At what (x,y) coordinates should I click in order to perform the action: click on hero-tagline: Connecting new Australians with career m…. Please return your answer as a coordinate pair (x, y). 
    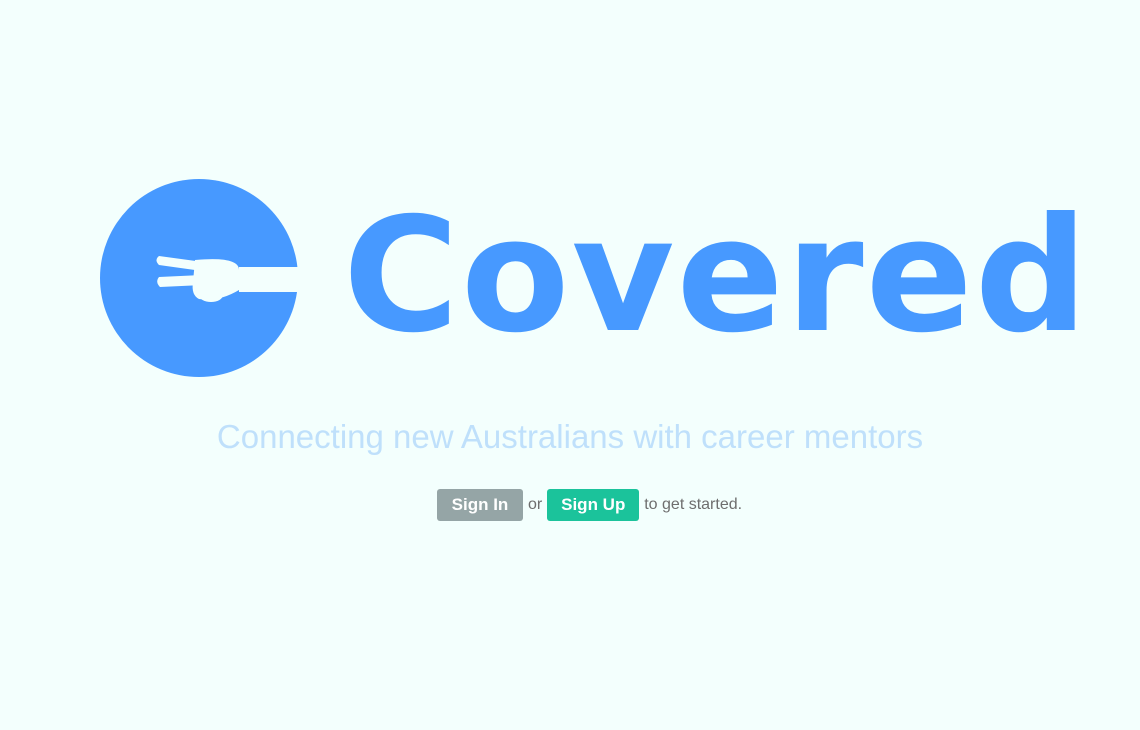
    Looking at the image, I should click on (570, 436).